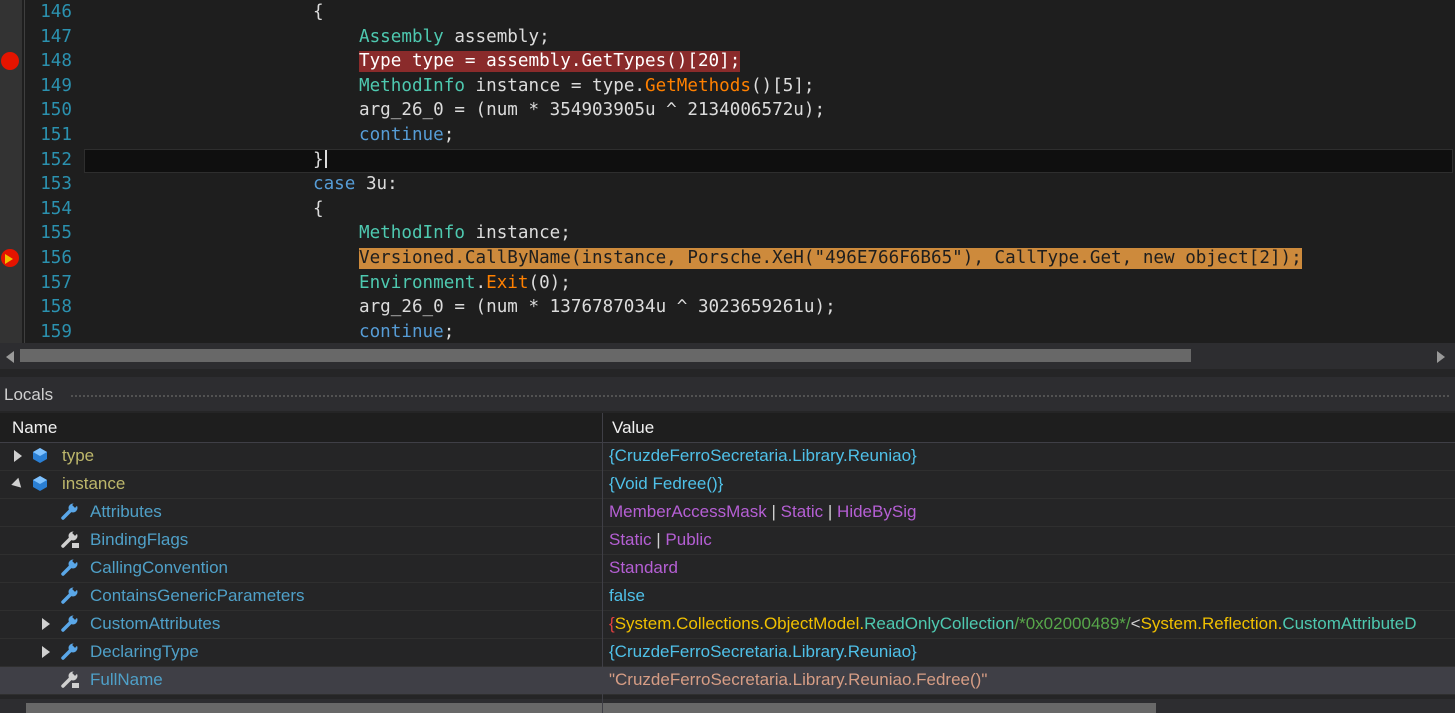  I want to click on locals-row: instance {Void Fedree()}, so click(727, 485).